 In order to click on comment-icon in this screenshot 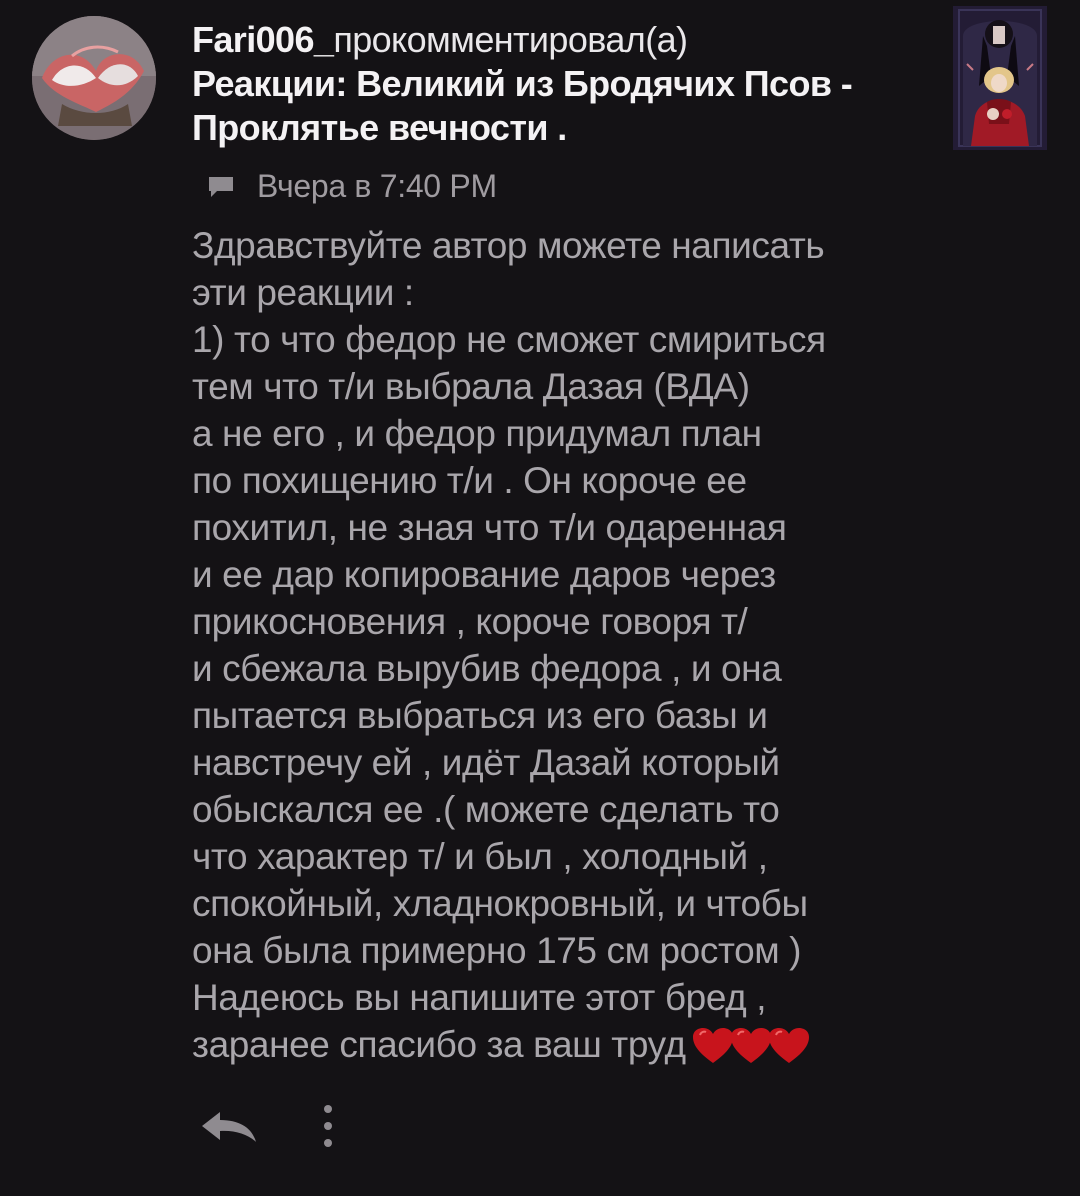, I will do `click(221, 186)`.